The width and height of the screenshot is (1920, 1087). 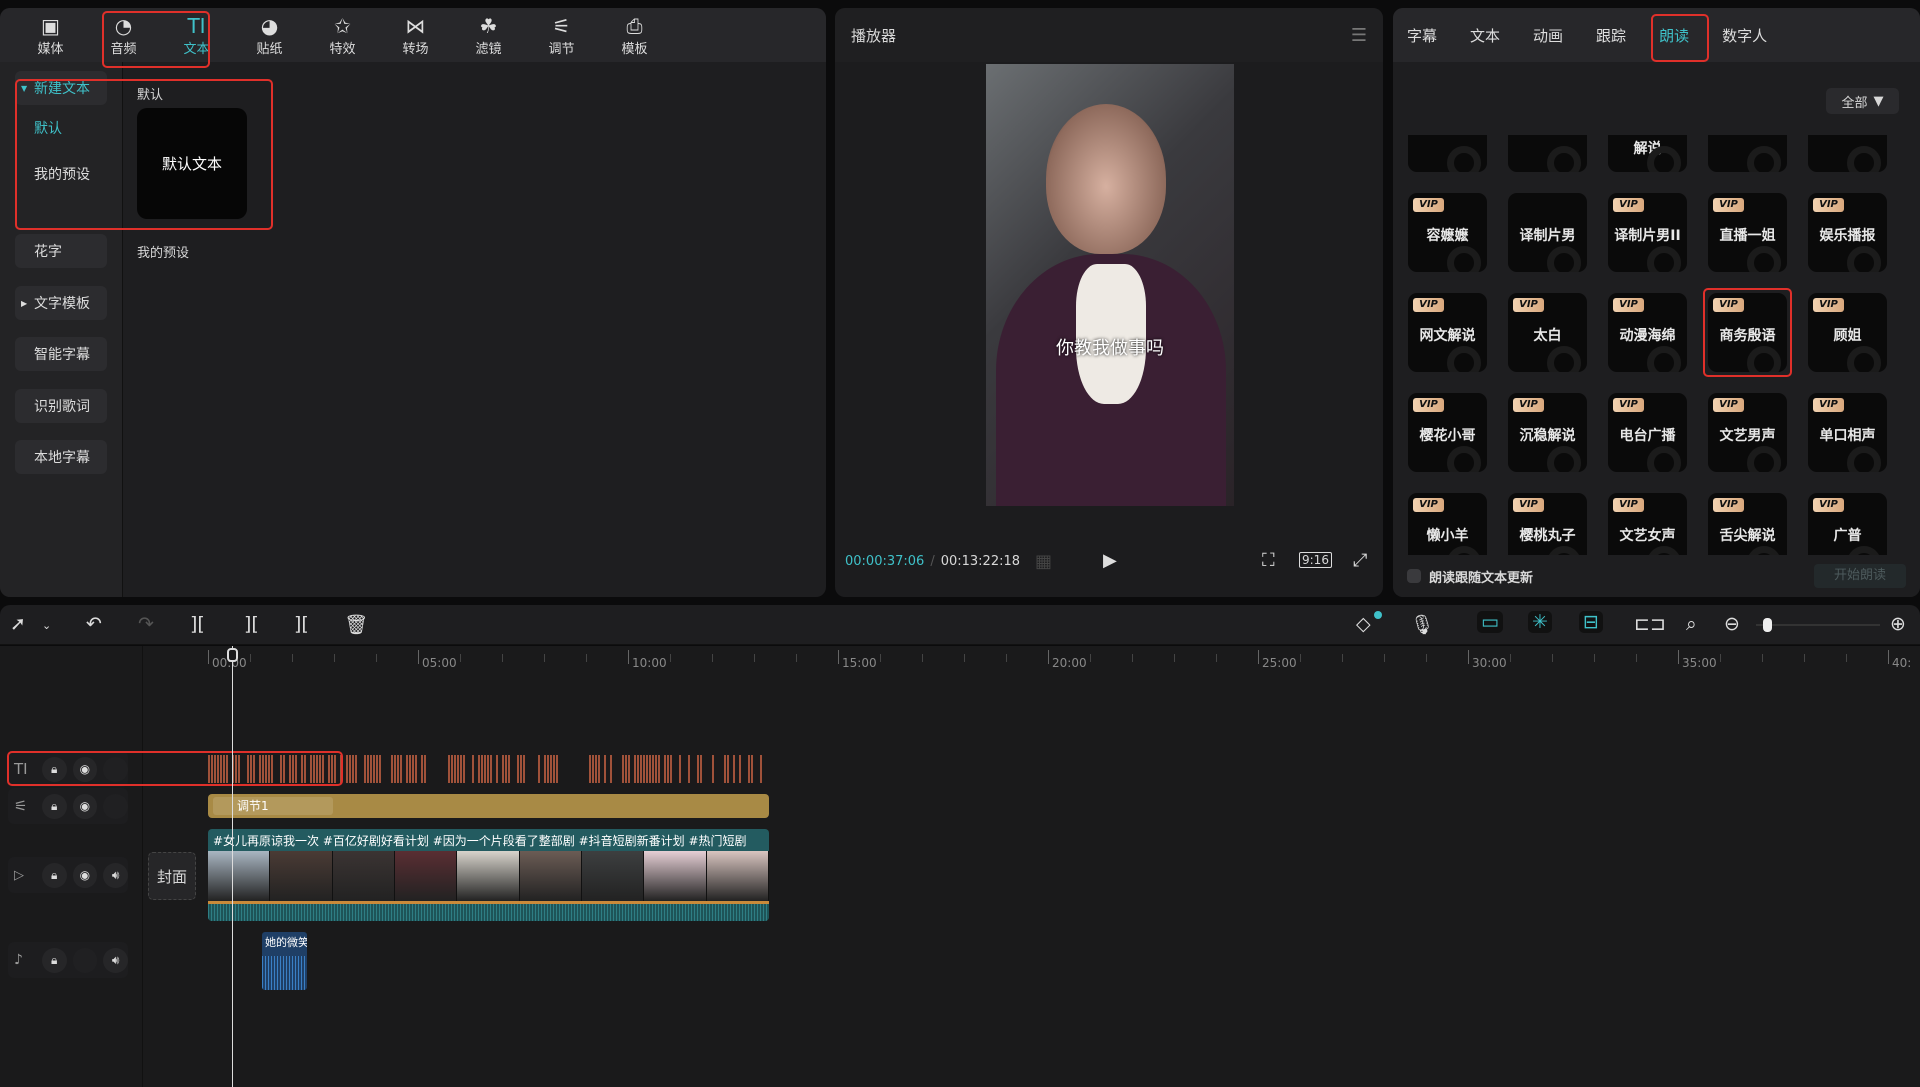 What do you see at coordinates (1540, 622) in the screenshot?
I see `auto-snap-icon: ✳` at bounding box center [1540, 622].